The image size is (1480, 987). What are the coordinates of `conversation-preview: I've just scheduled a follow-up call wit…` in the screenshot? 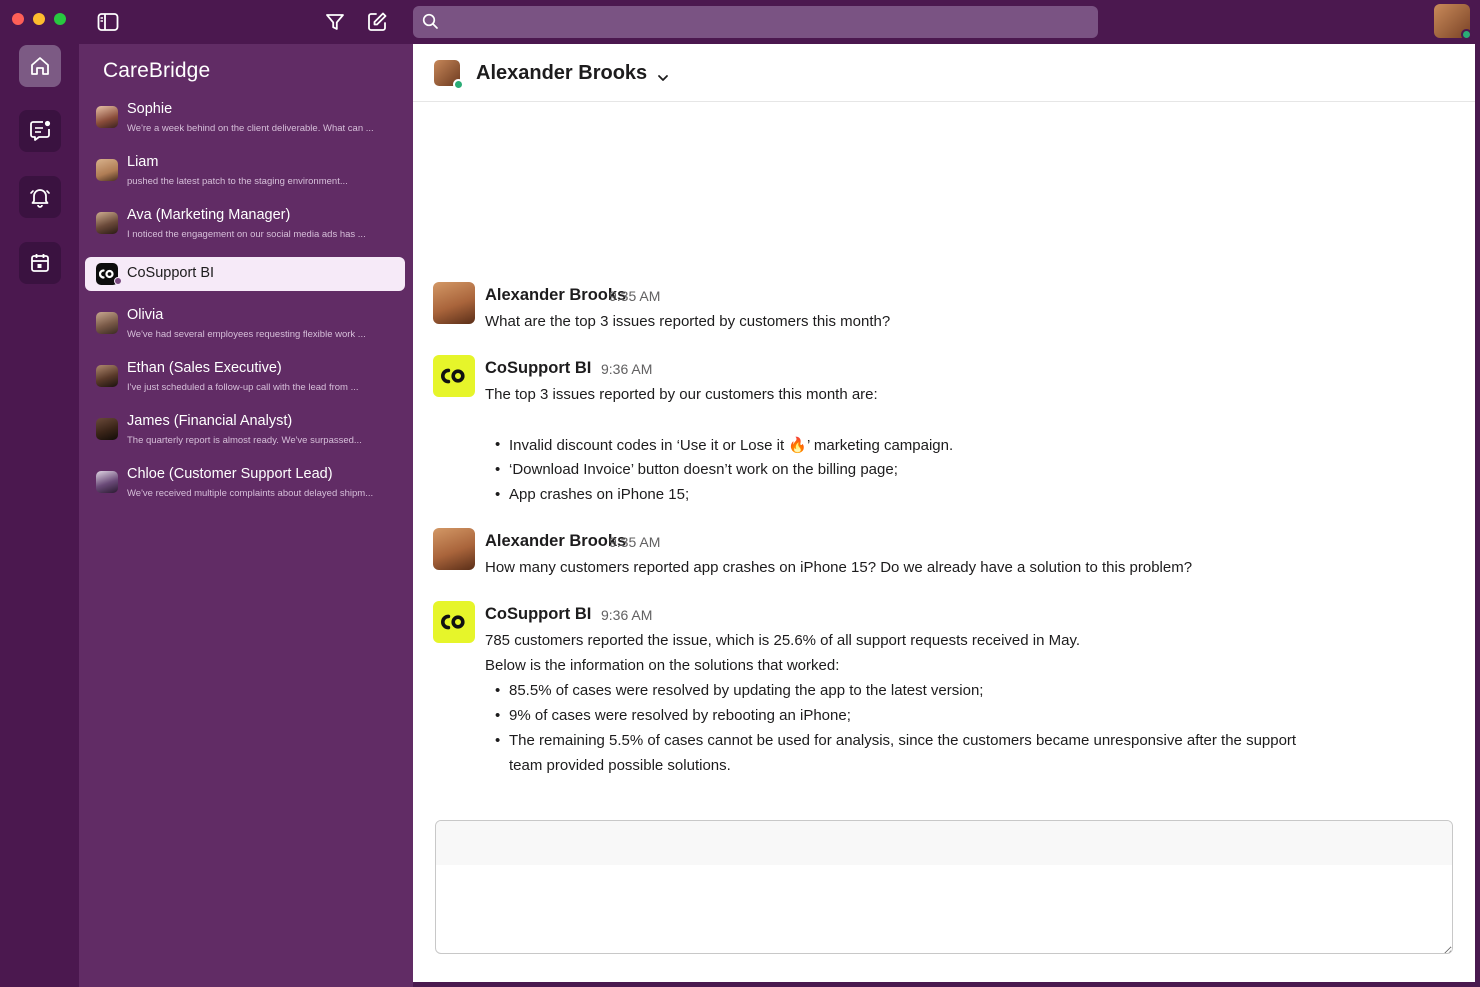 It's located at (243, 387).